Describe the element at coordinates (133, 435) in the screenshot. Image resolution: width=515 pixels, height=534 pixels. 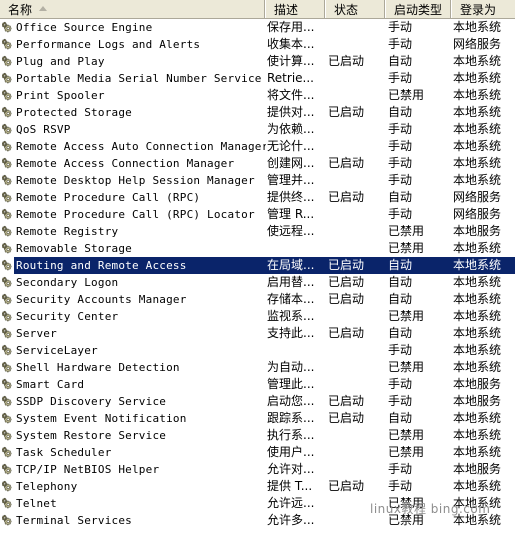
I see `cell-service-name: System Restore Service` at that location.